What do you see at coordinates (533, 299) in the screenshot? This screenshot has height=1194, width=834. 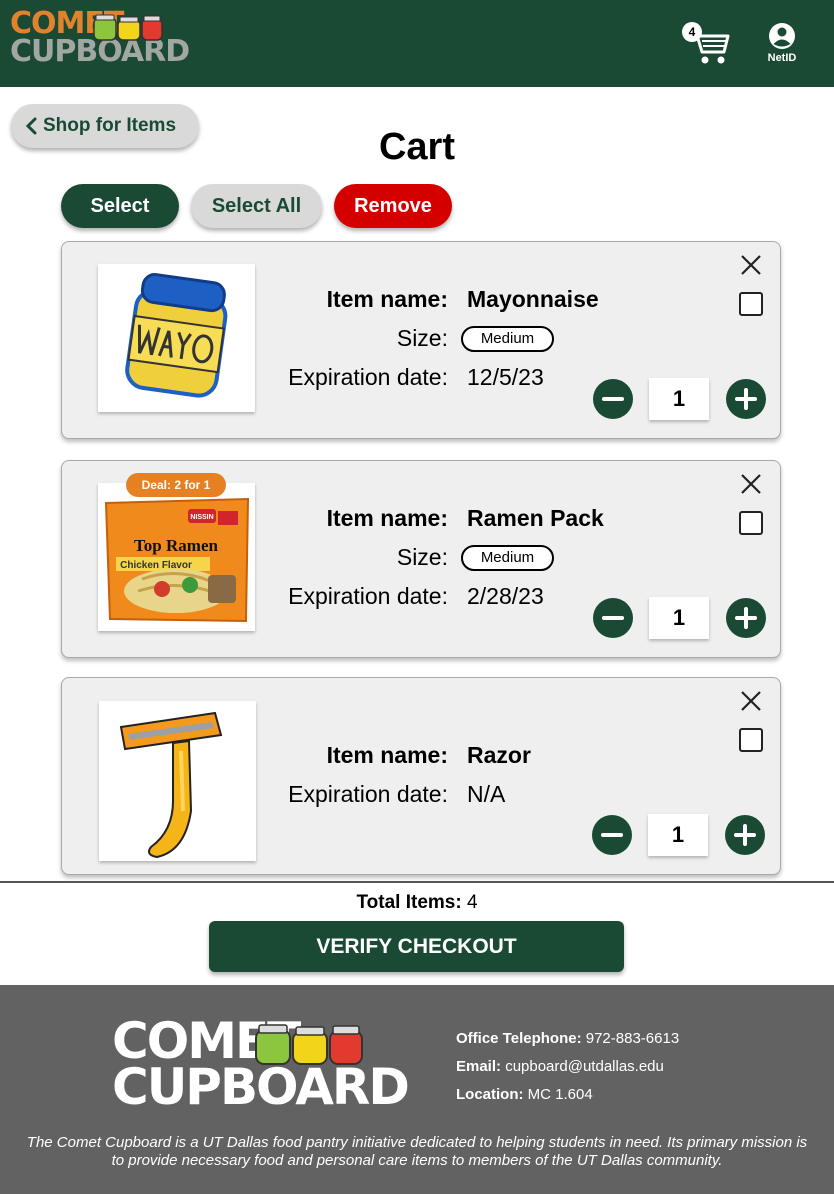 I see `item-name-value: Mayonnaise` at bounding box center [533, 299].